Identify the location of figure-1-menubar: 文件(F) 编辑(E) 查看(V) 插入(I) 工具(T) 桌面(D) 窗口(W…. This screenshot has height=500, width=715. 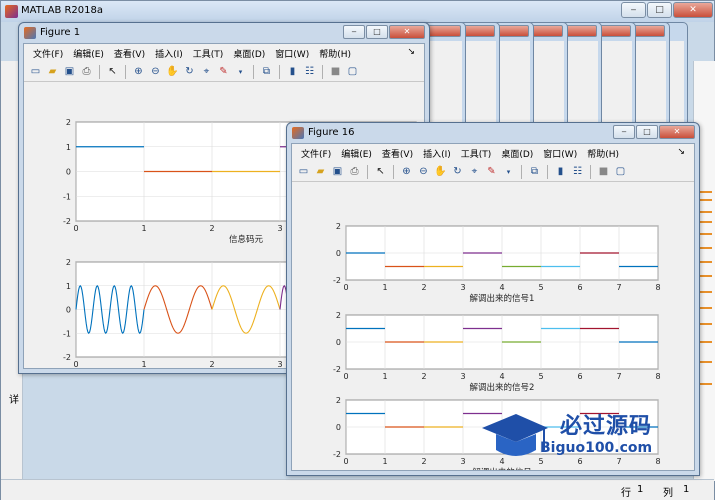
(224, 53).